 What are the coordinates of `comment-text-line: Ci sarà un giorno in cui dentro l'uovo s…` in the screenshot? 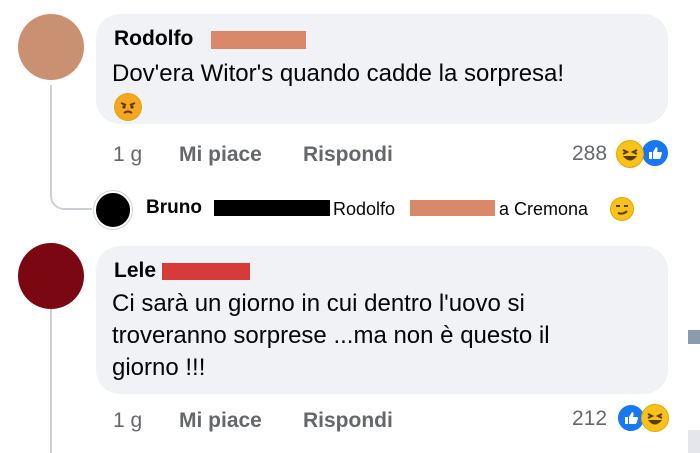 It's located at (318, 303).